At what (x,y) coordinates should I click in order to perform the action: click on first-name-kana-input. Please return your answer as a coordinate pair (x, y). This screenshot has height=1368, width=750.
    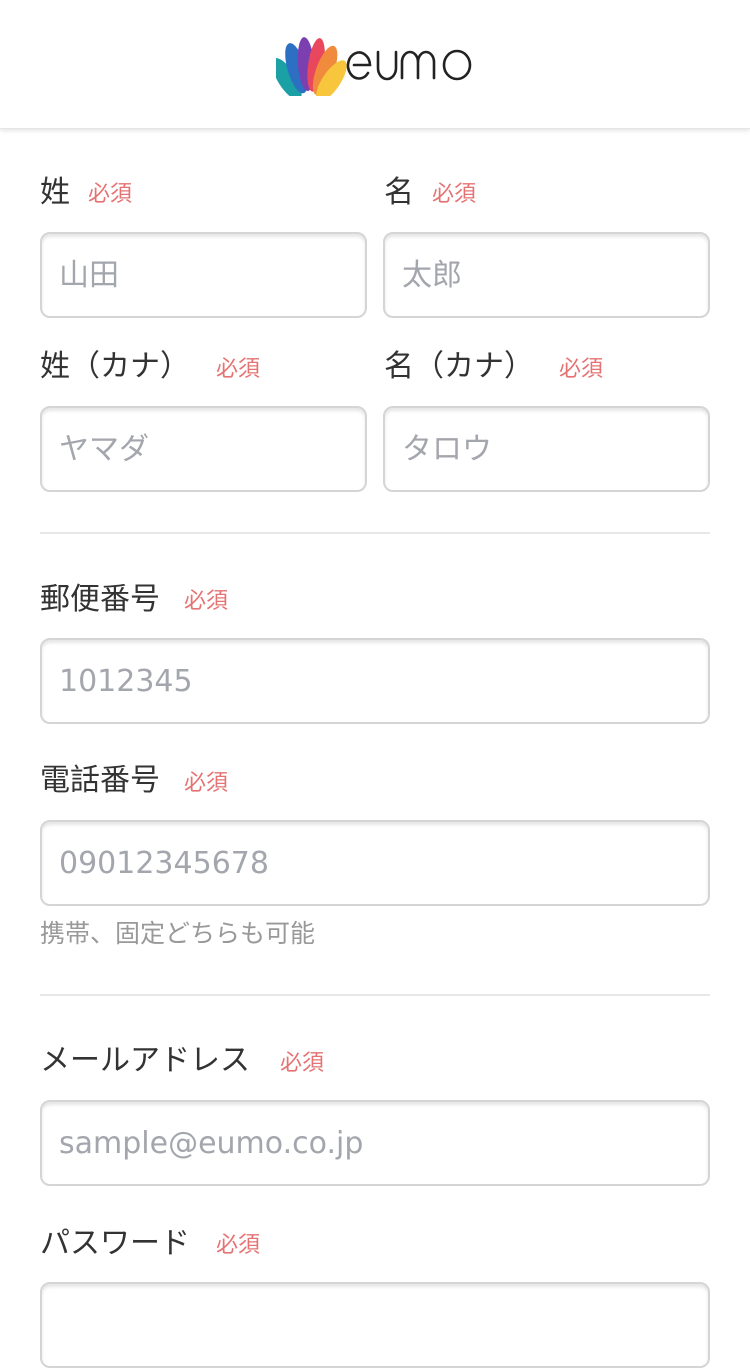
    Looking at the image, I should click on (546, 449).